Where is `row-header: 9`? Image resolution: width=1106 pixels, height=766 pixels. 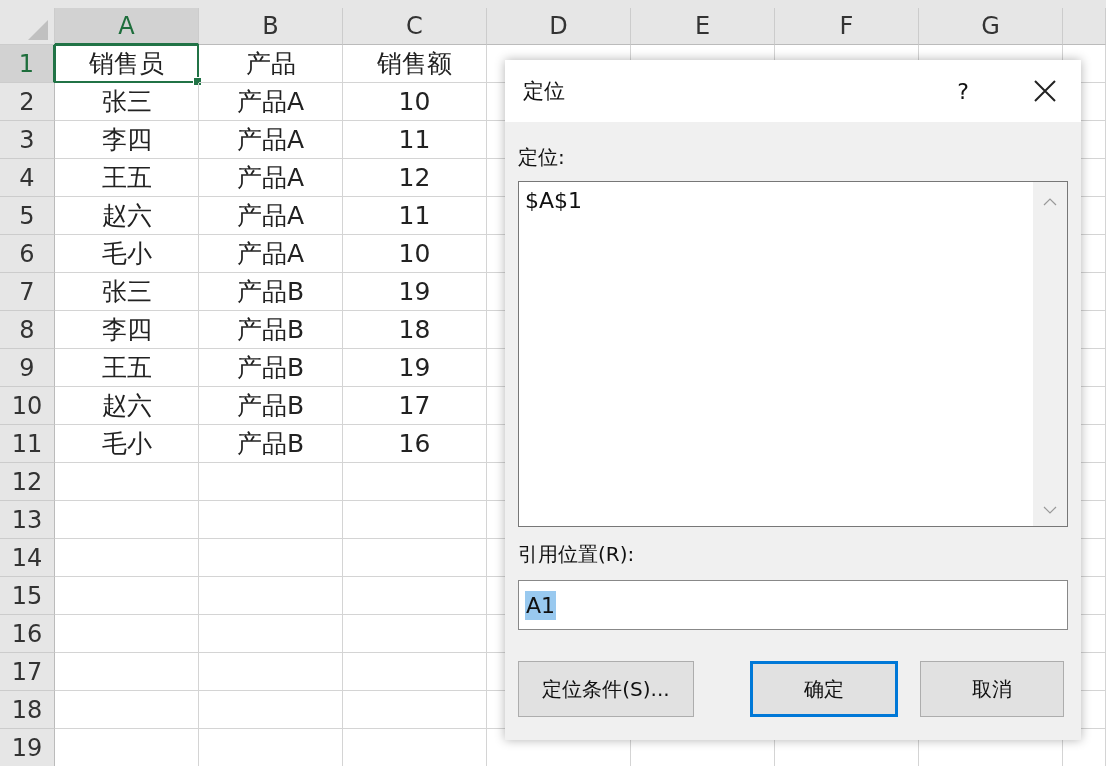
row-header: 9 is located at coordinates (27, 368).